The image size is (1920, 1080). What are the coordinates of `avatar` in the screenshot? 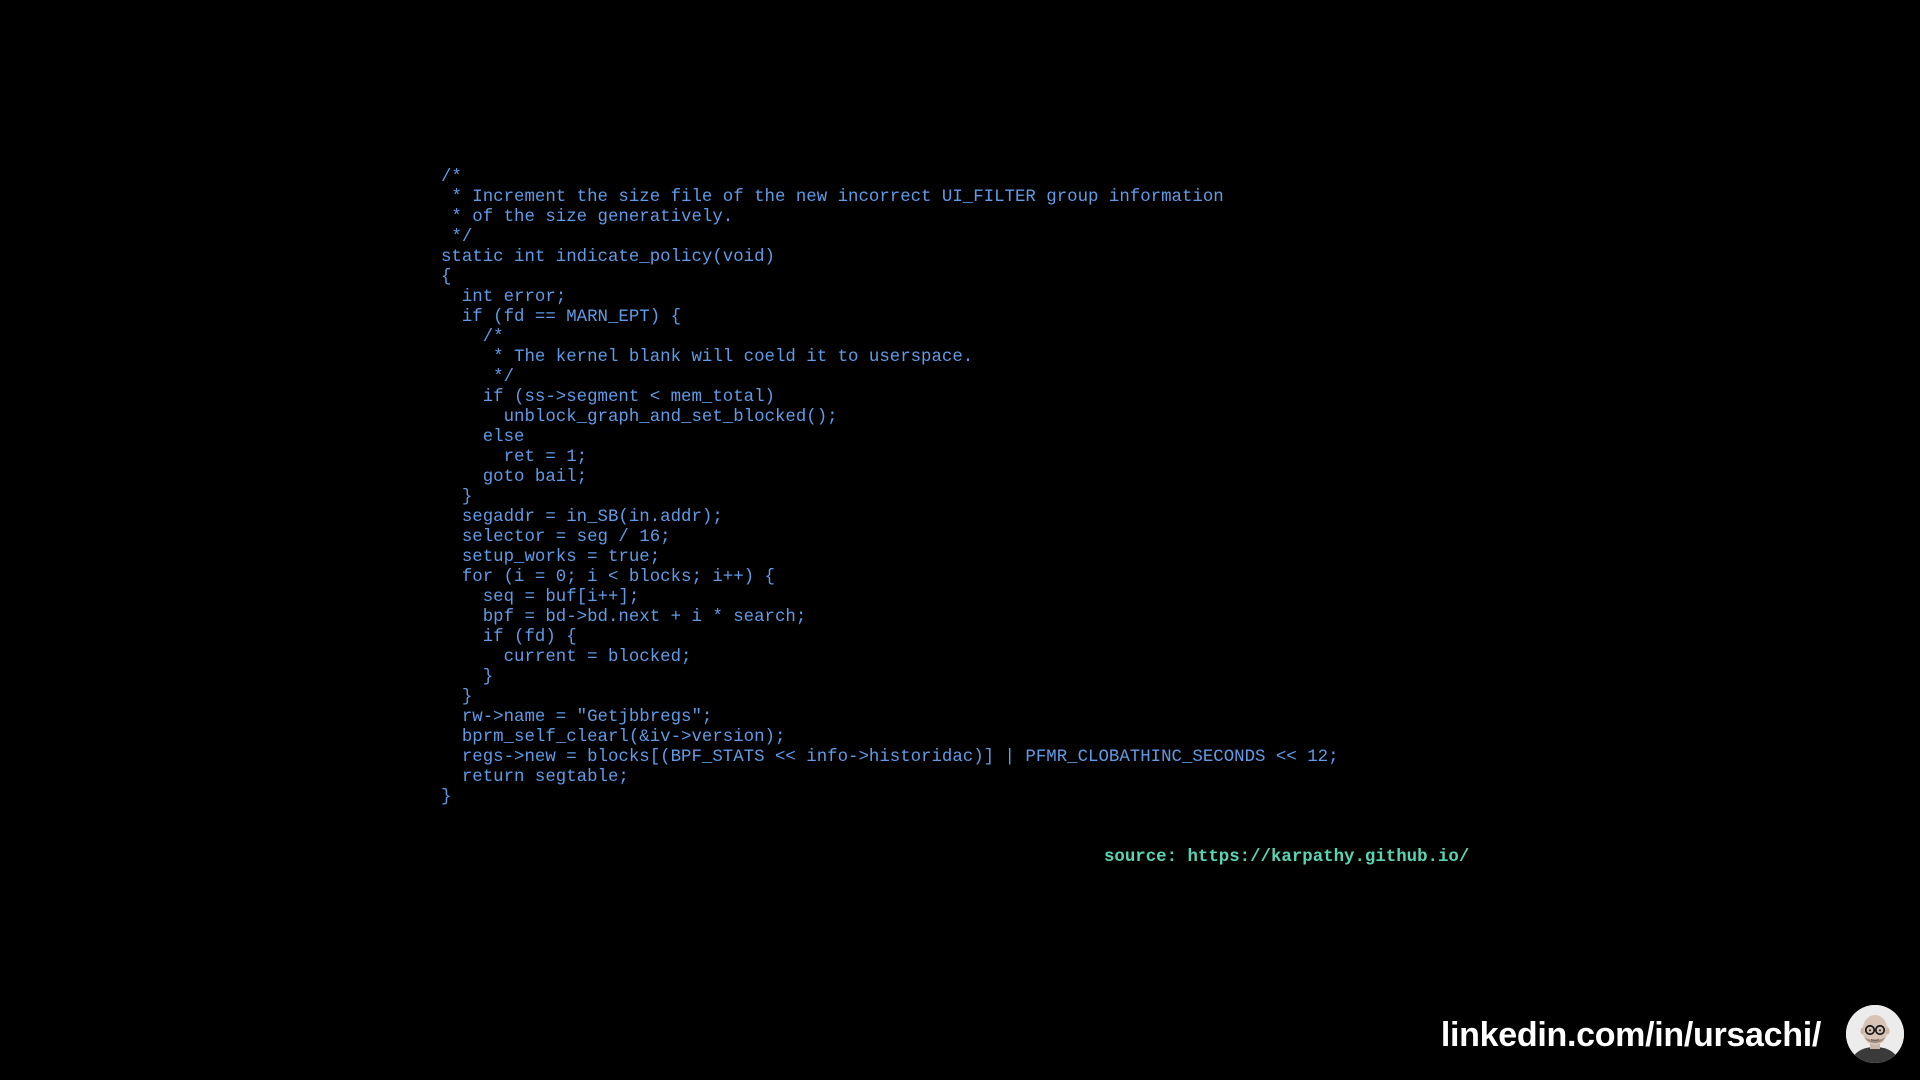 It's located at (1875, 1034).